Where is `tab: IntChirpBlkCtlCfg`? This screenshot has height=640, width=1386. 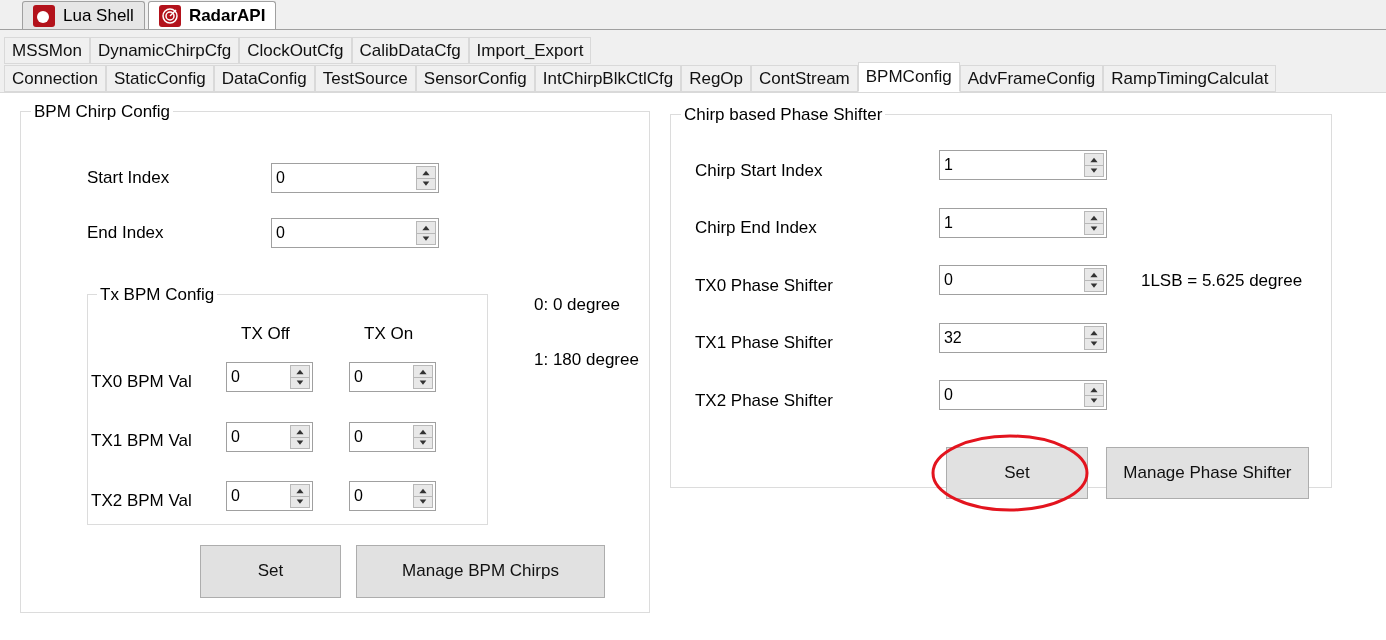 tab: IntChirpBlkCtlCfg is located at coordinates (608, 78).